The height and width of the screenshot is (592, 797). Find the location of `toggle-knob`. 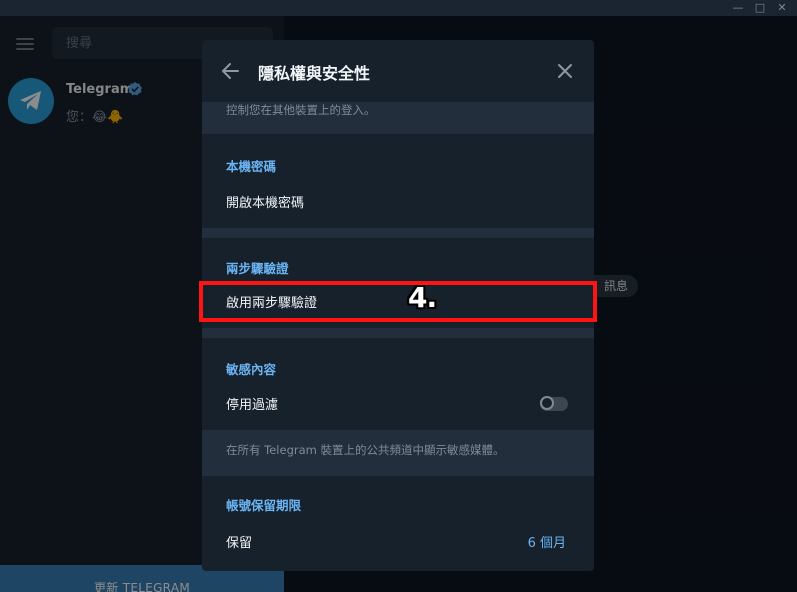

toggle-knob is located at coordinates (547, 403).